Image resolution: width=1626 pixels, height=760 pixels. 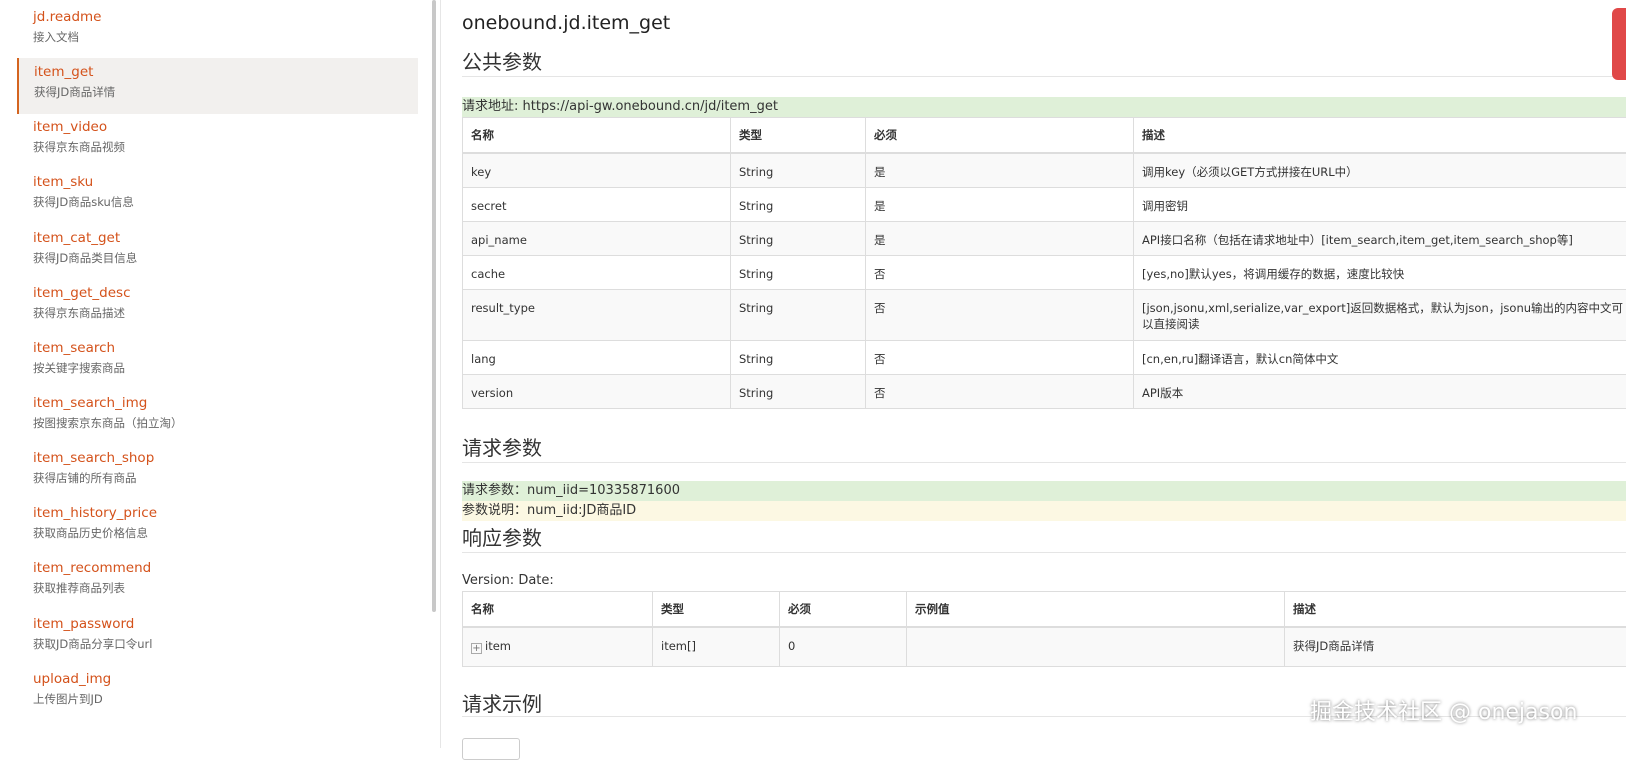 What do you see at coordinates (1380, 391) in the screenshot?
I see `cell-desc: API版本` at bounding box center [1380, 391].